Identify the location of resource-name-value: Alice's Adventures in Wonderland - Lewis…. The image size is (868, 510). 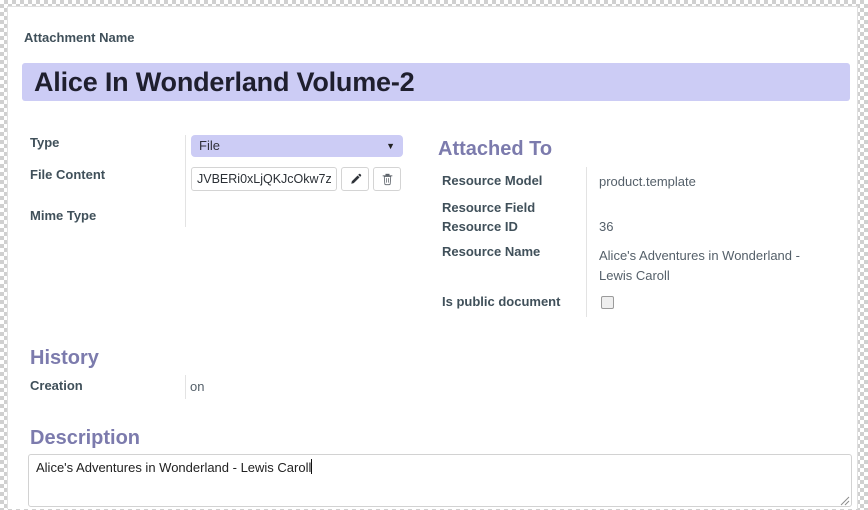
(699, 265).